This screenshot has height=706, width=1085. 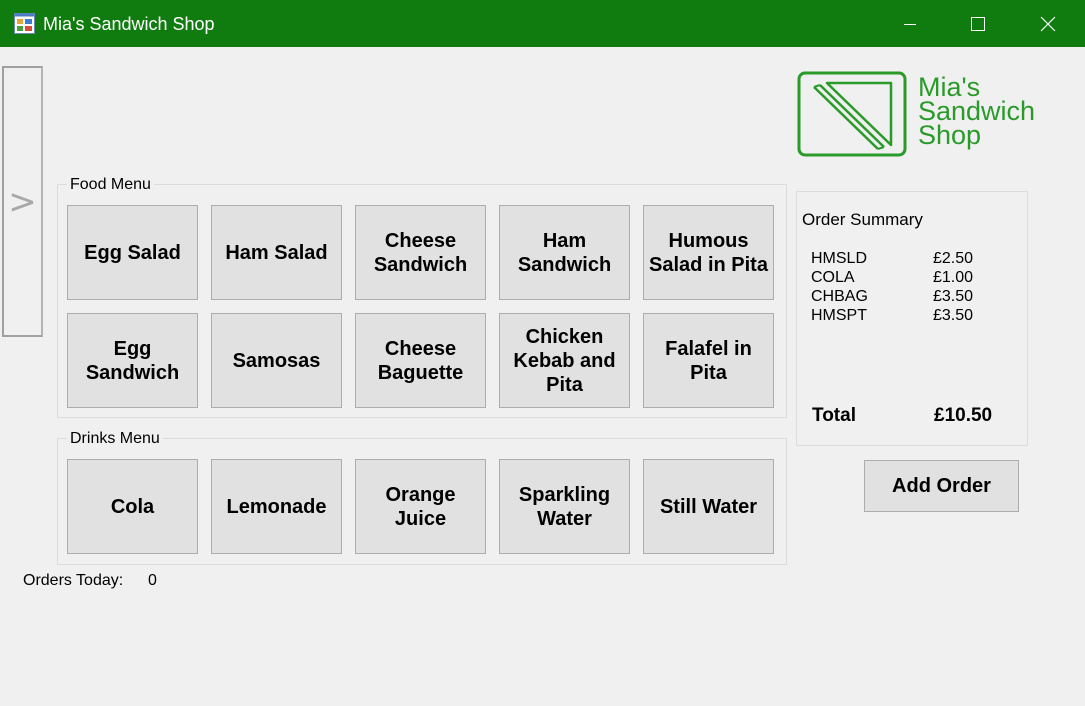 What do you see at coordinates (963, 415) in the screenshot?
I see `order-total-value: £10.50` at bounding box center [963, 415].